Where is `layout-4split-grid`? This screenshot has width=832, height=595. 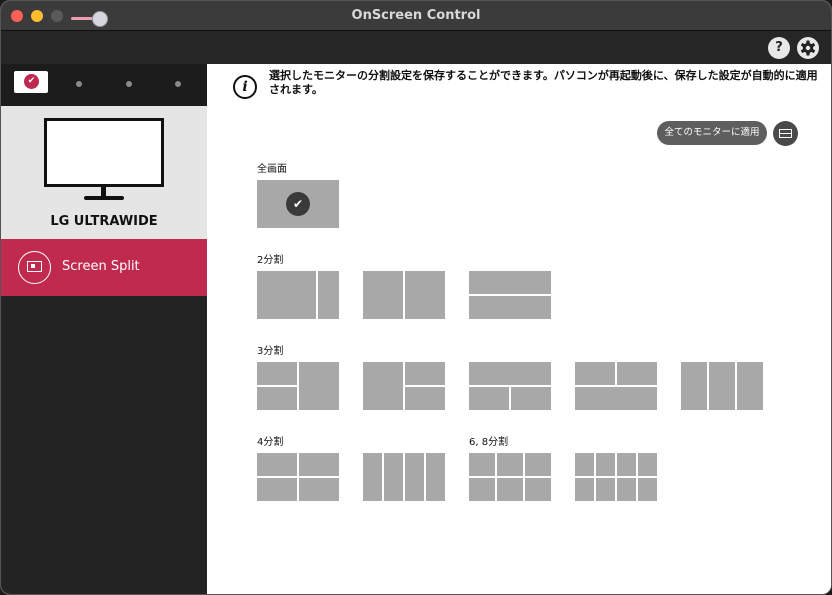
layout-4split-grid is located at coordinates (298, 477).